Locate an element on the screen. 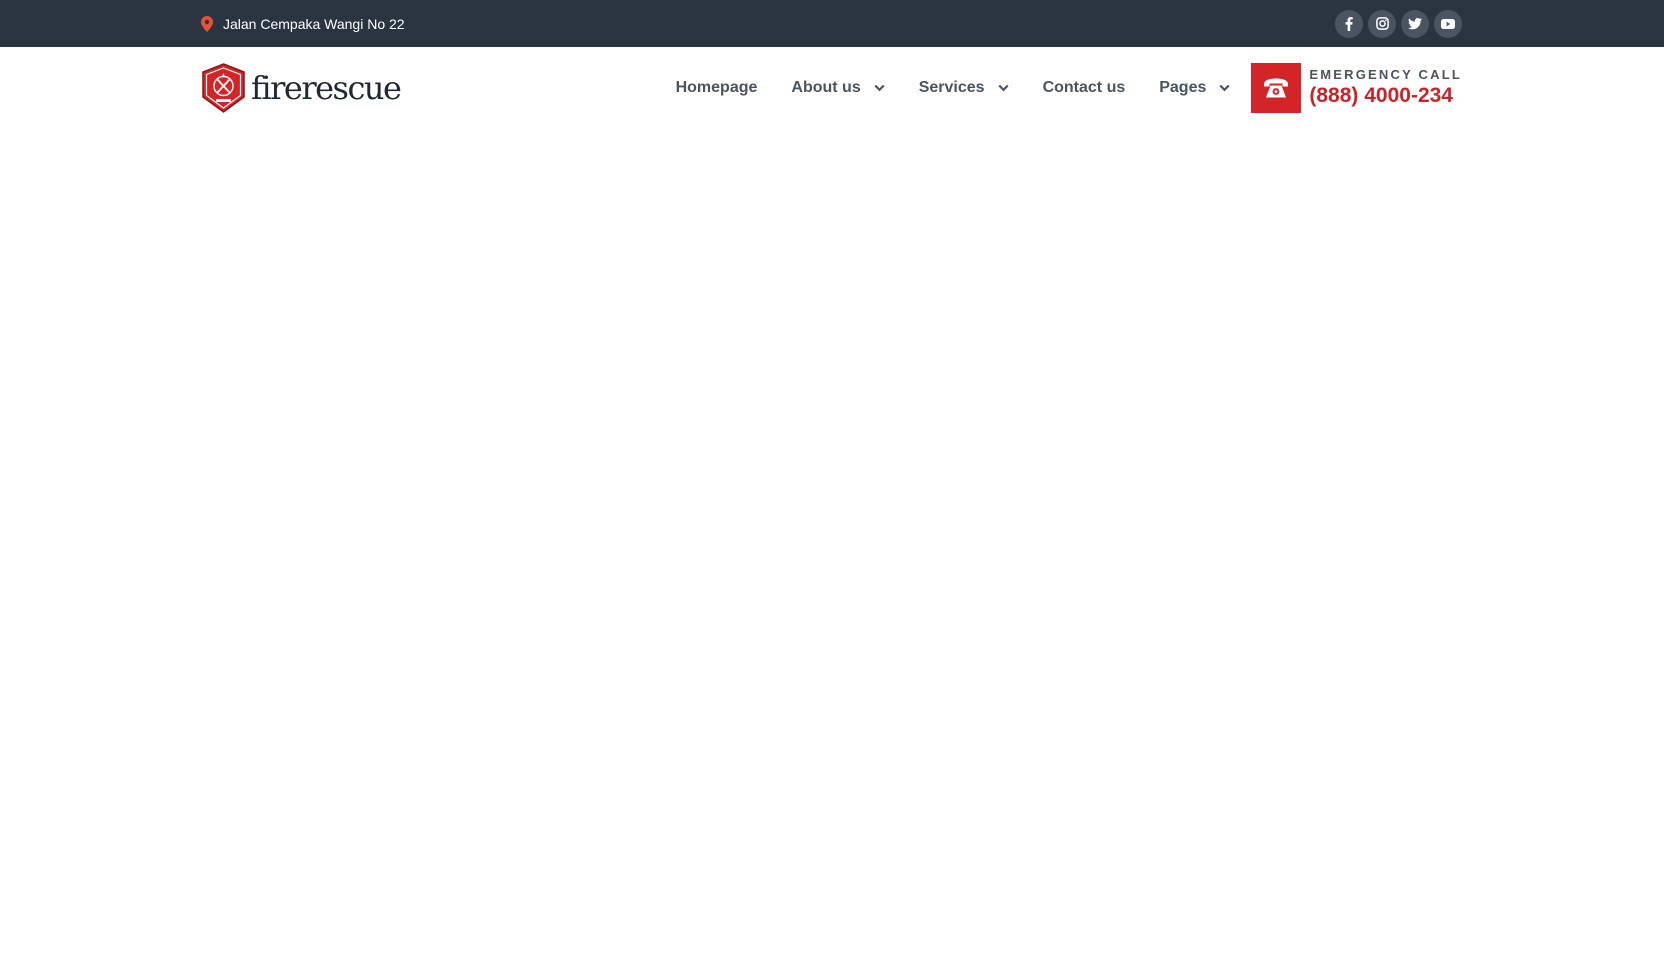 The image size is (1664, 954). phone-icon-box is located at coordinates (1276, 87).